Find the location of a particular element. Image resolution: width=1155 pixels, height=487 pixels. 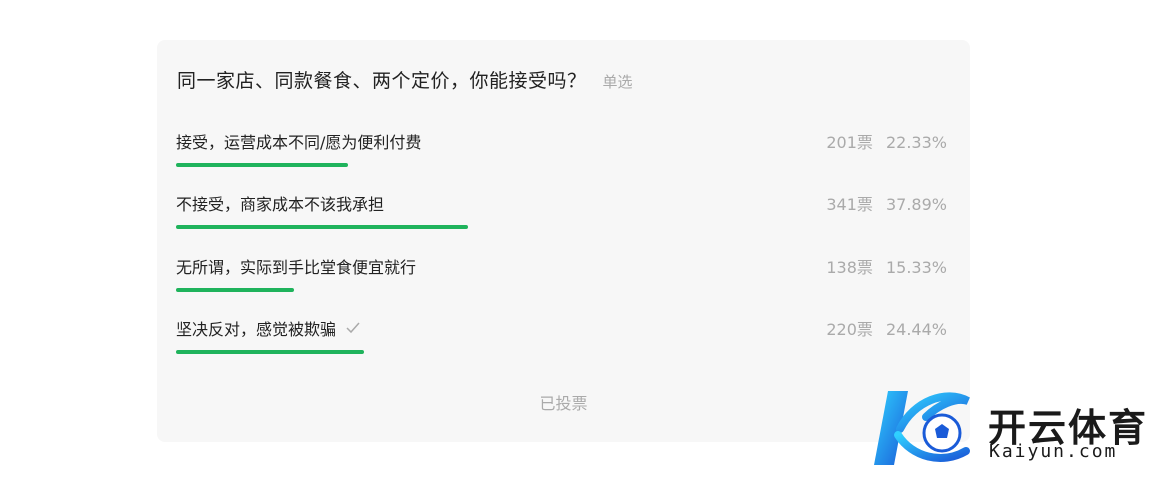

option-votes: 341票 is located at coordinates (849, 204).